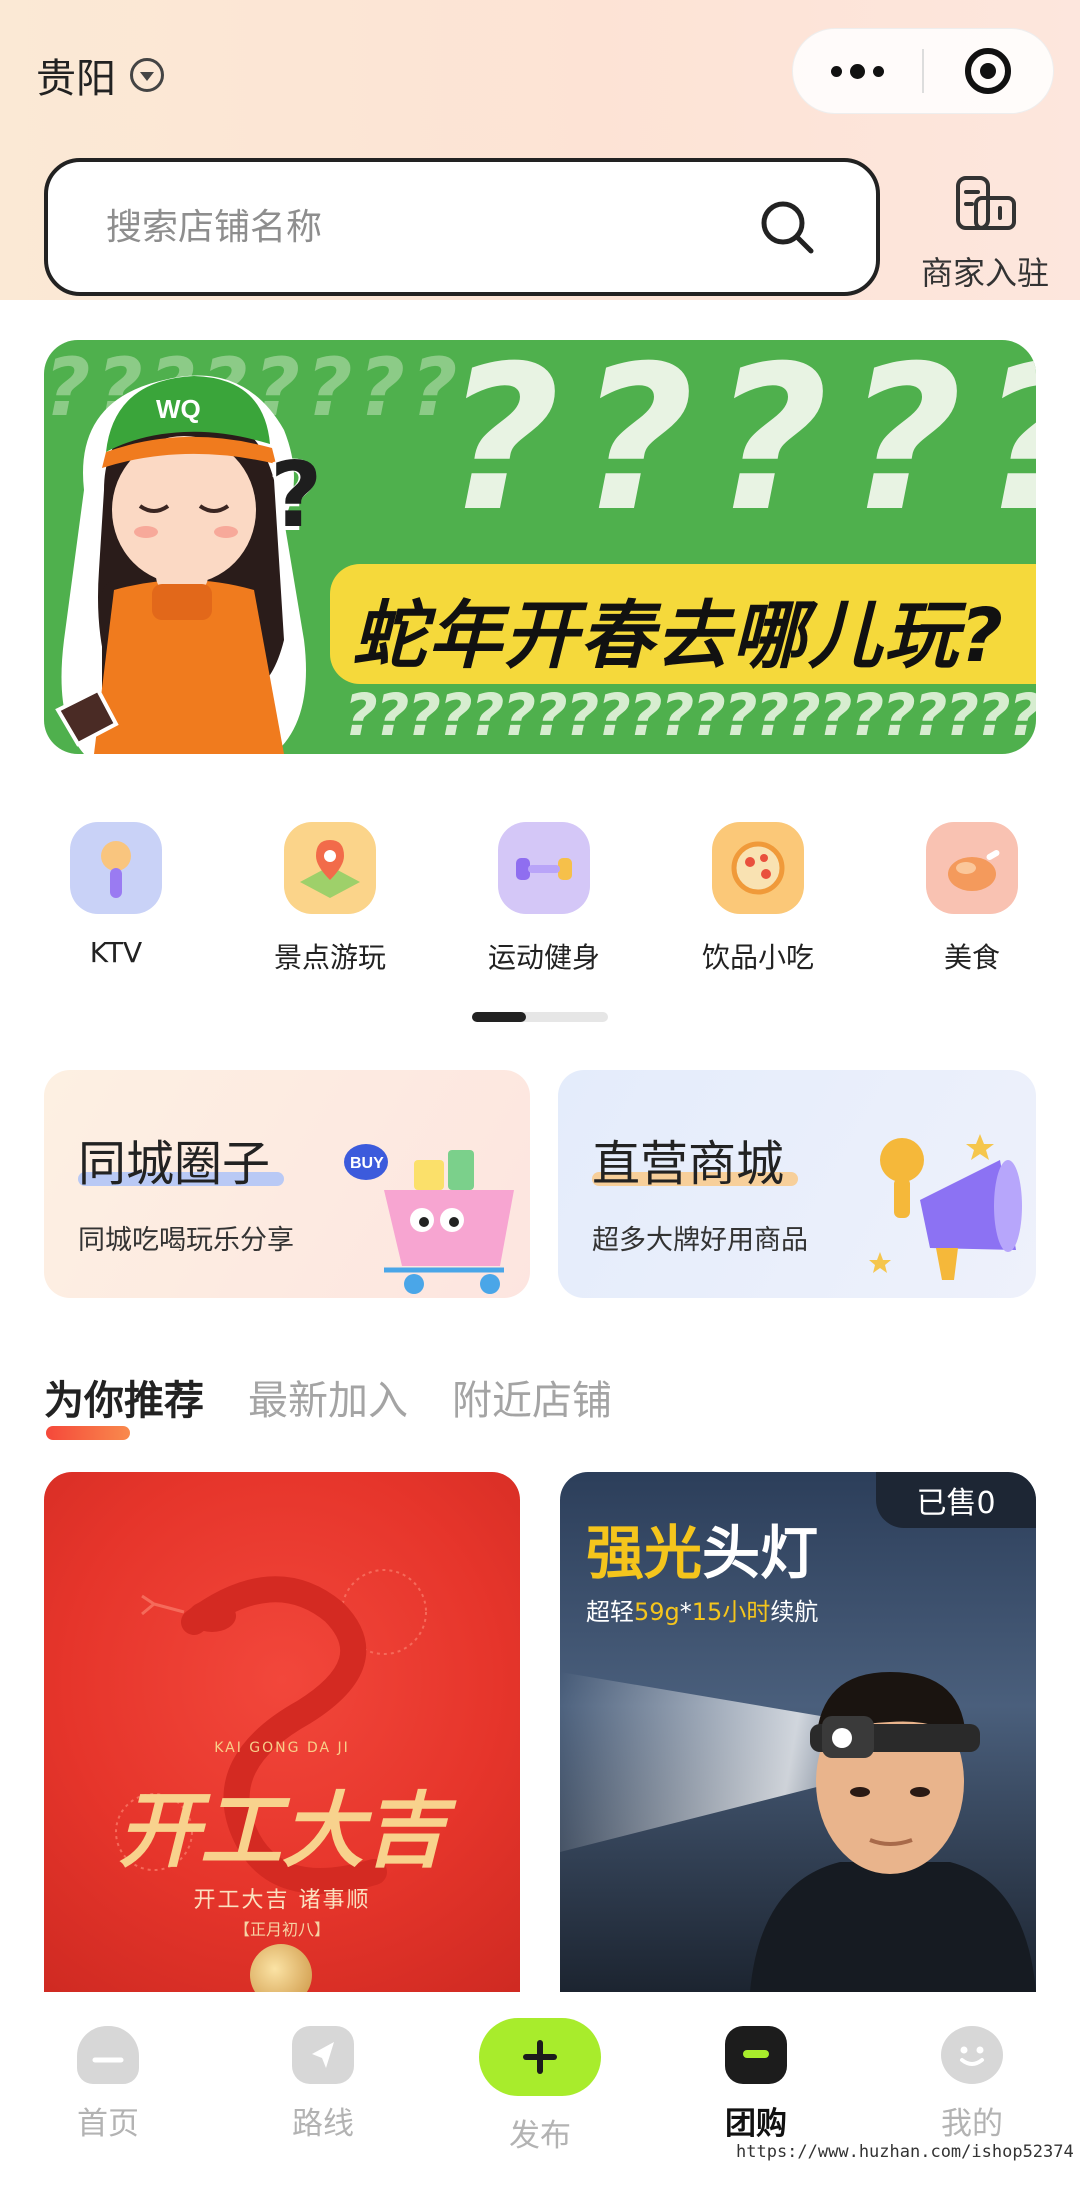 The image size is (1080, 2199). I want to click on nav-group-buy: 团购, so click(756, 2084).